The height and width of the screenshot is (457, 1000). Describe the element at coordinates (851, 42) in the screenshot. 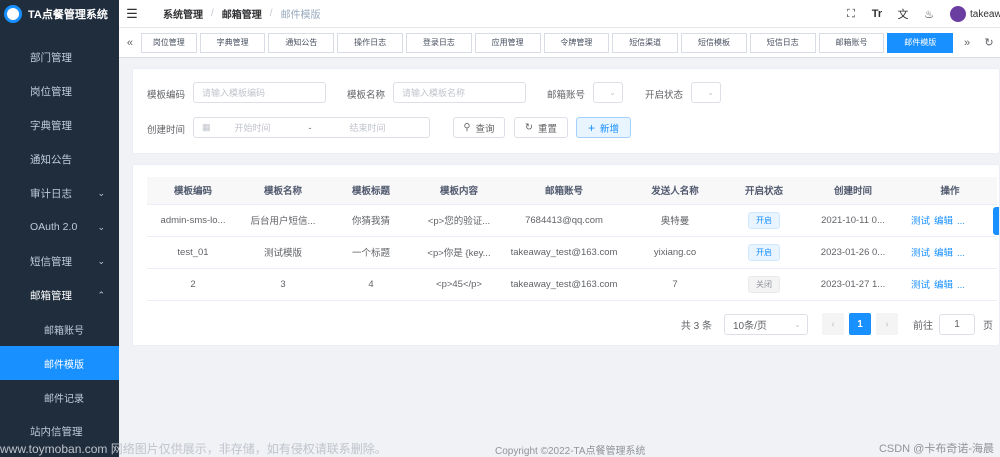

I see `tag-mail-account: 邮箱账号` at that location.